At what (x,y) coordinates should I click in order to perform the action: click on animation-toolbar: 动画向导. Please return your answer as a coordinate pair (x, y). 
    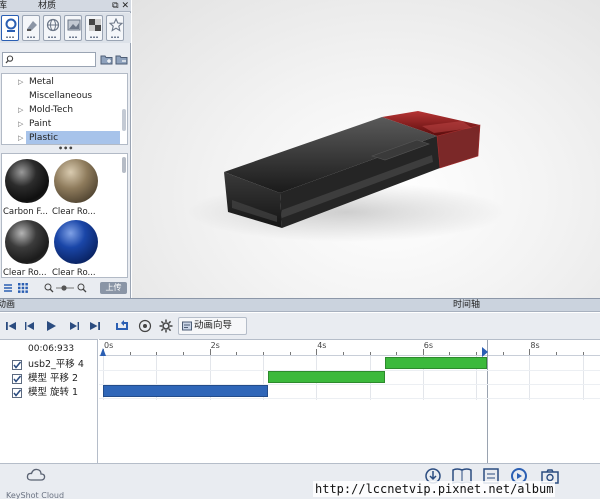
    Looking at the image, I should click on (300, 326).